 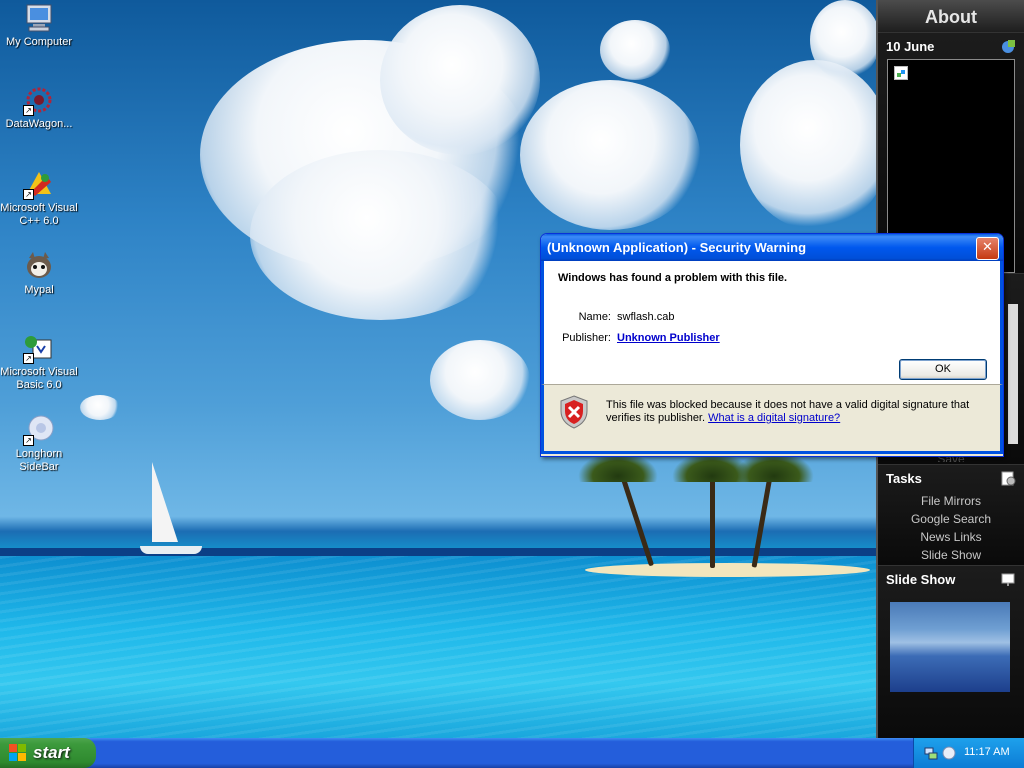 I want to click on desktop-icon-my-computer: My Computer, so click(x=39, y=25).